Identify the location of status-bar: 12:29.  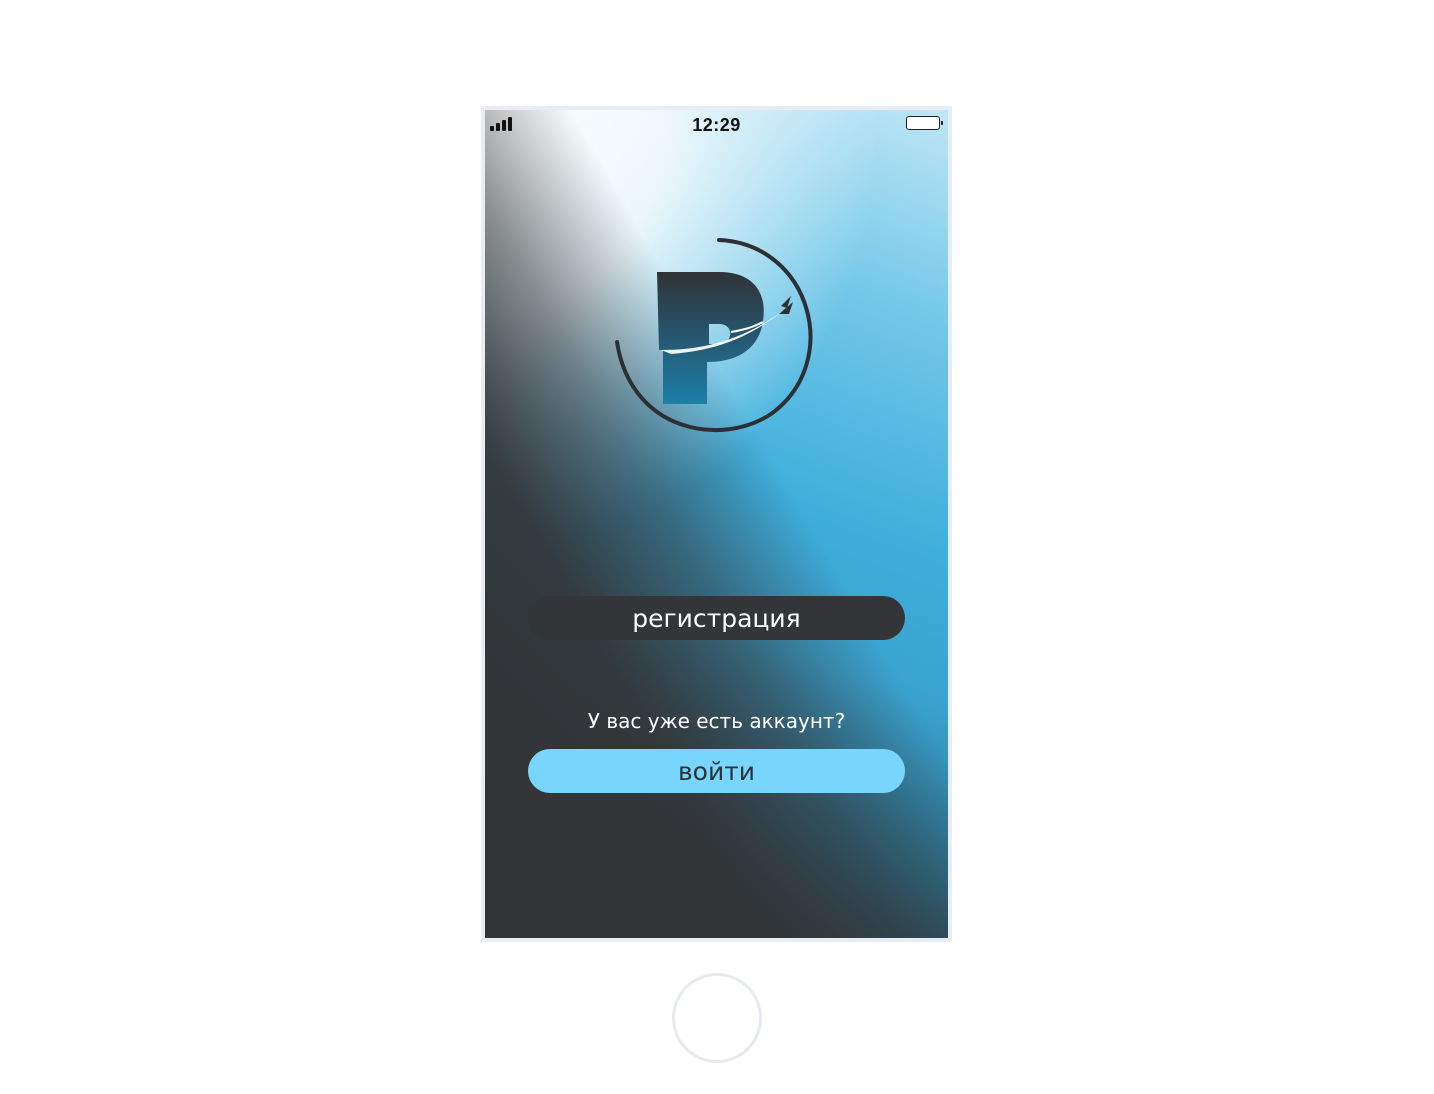
(716, 124).